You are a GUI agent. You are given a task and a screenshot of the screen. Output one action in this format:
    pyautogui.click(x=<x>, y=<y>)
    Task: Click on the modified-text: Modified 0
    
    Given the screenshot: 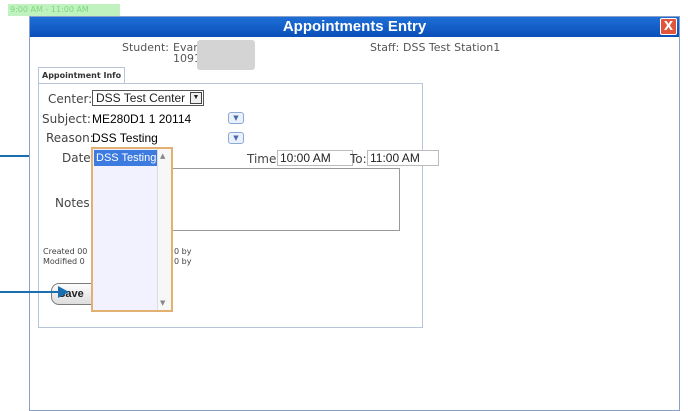 What is the action you would take?
    pyautogui.click(x=64, y=261)
    